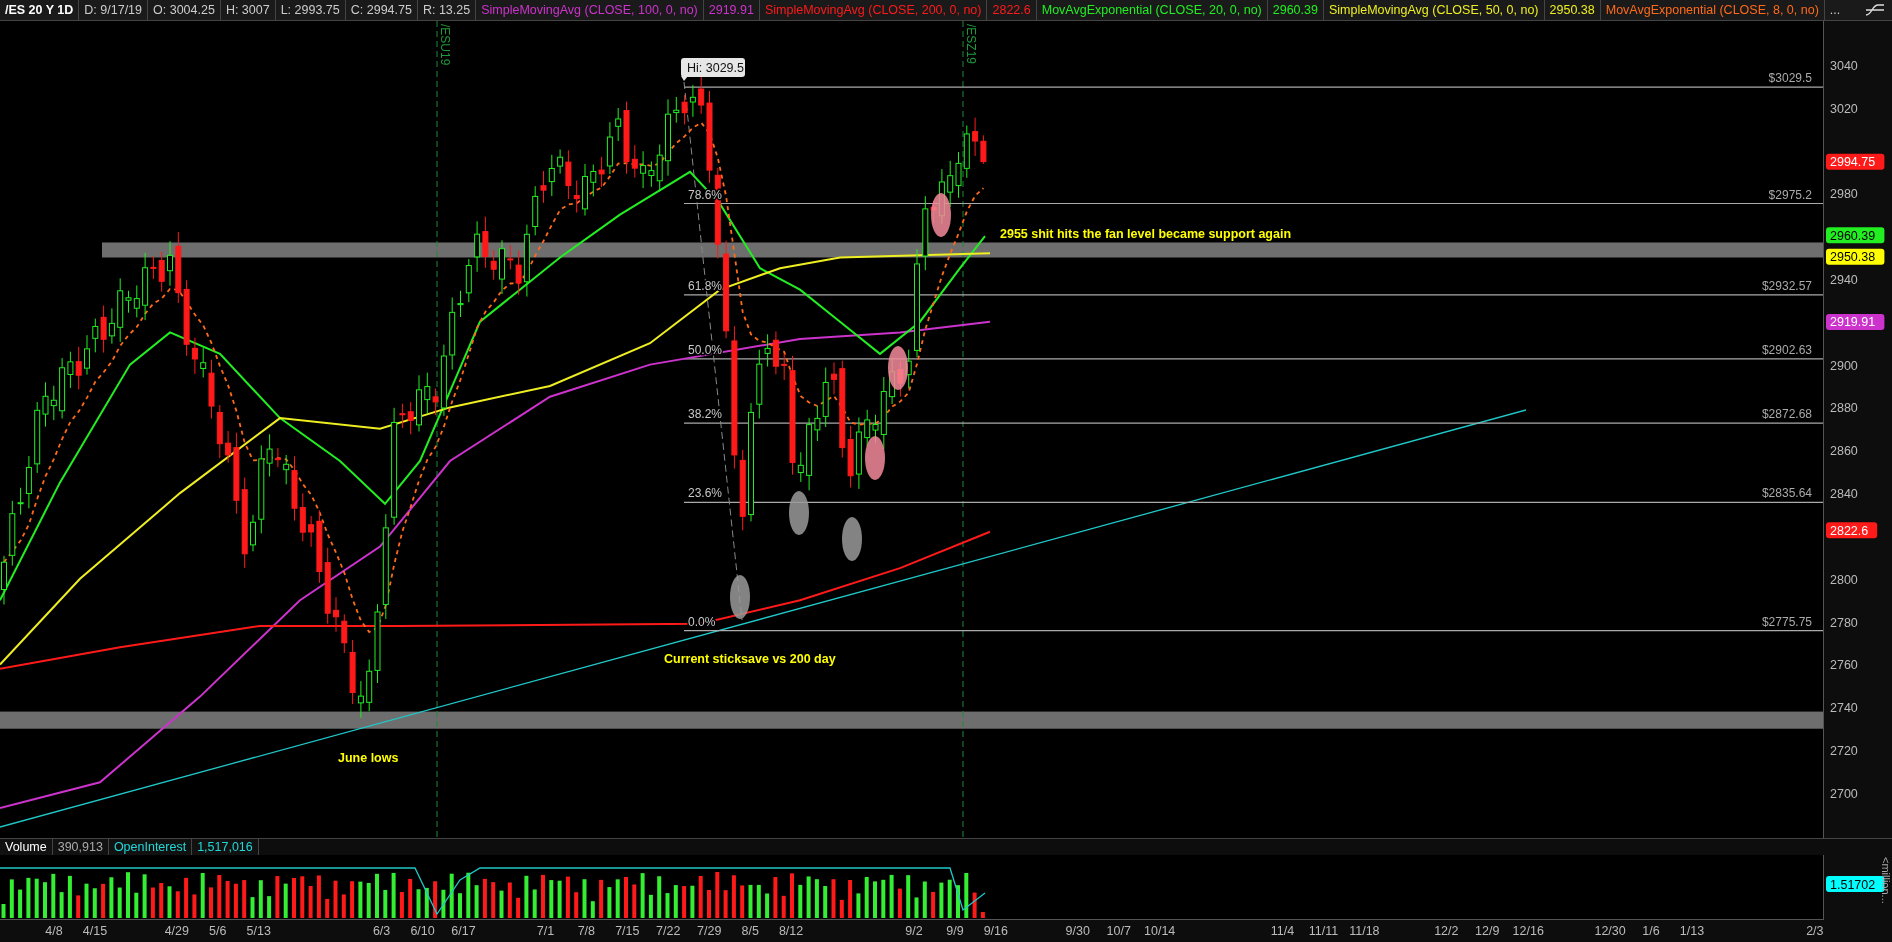  Describe the element at coordinates (955, 931) in the screenshot. I see `date-tick: 9/9` at that location.